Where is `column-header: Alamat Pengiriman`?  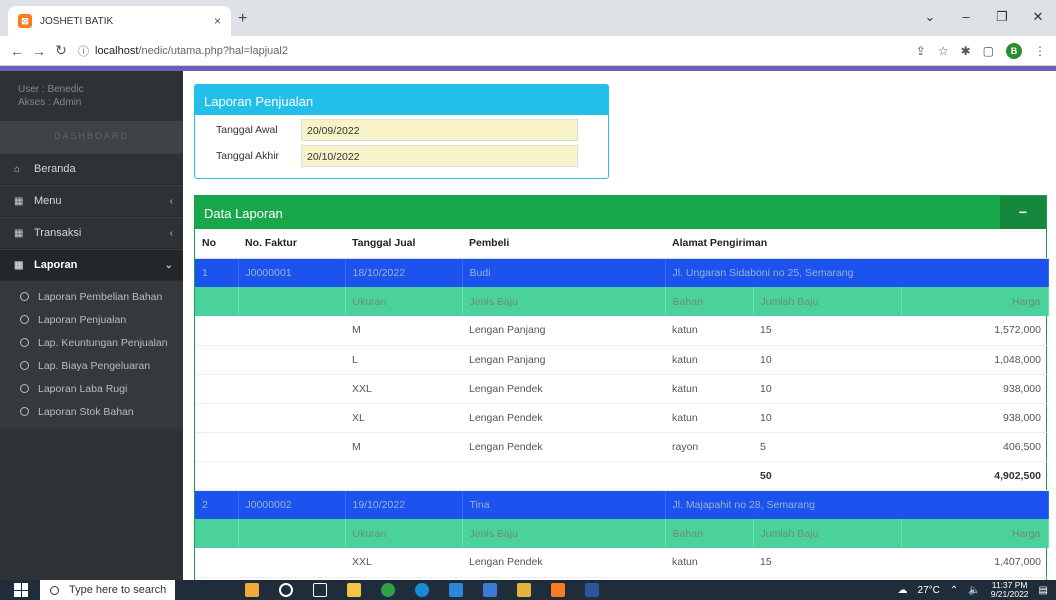
column-header: Alamat Pengiriman is located at coordinates (856, 244).